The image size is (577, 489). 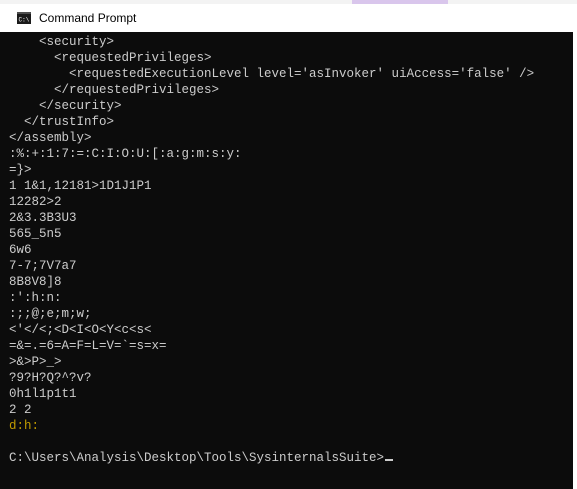 What do you see at coordinates (43, 266) in the screenshot?
I see `console-line-text: 7-7;7V7a7` at bounding box center [43, 266].